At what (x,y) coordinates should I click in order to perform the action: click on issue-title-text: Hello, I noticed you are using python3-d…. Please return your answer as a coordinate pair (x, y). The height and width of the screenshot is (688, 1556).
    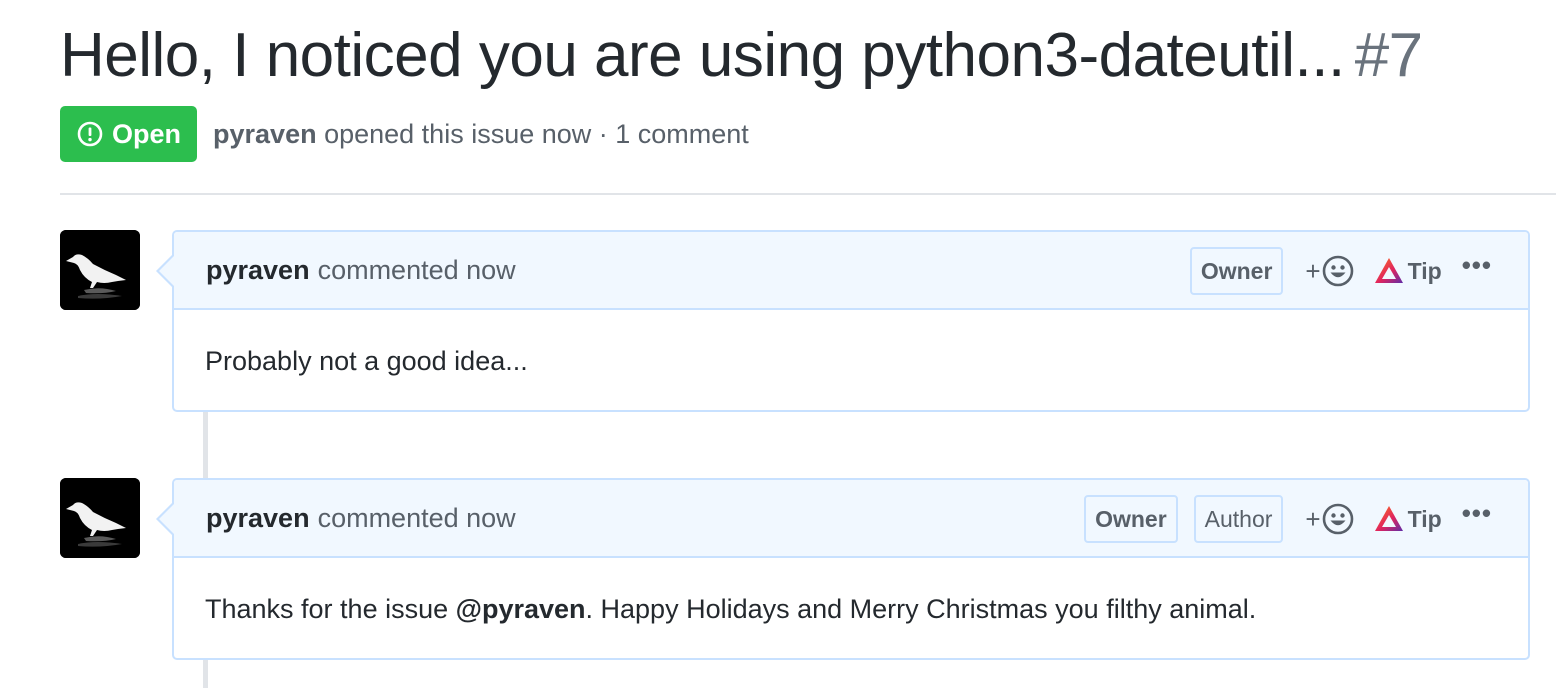
    Looking at the image, I should click on (702, 55).